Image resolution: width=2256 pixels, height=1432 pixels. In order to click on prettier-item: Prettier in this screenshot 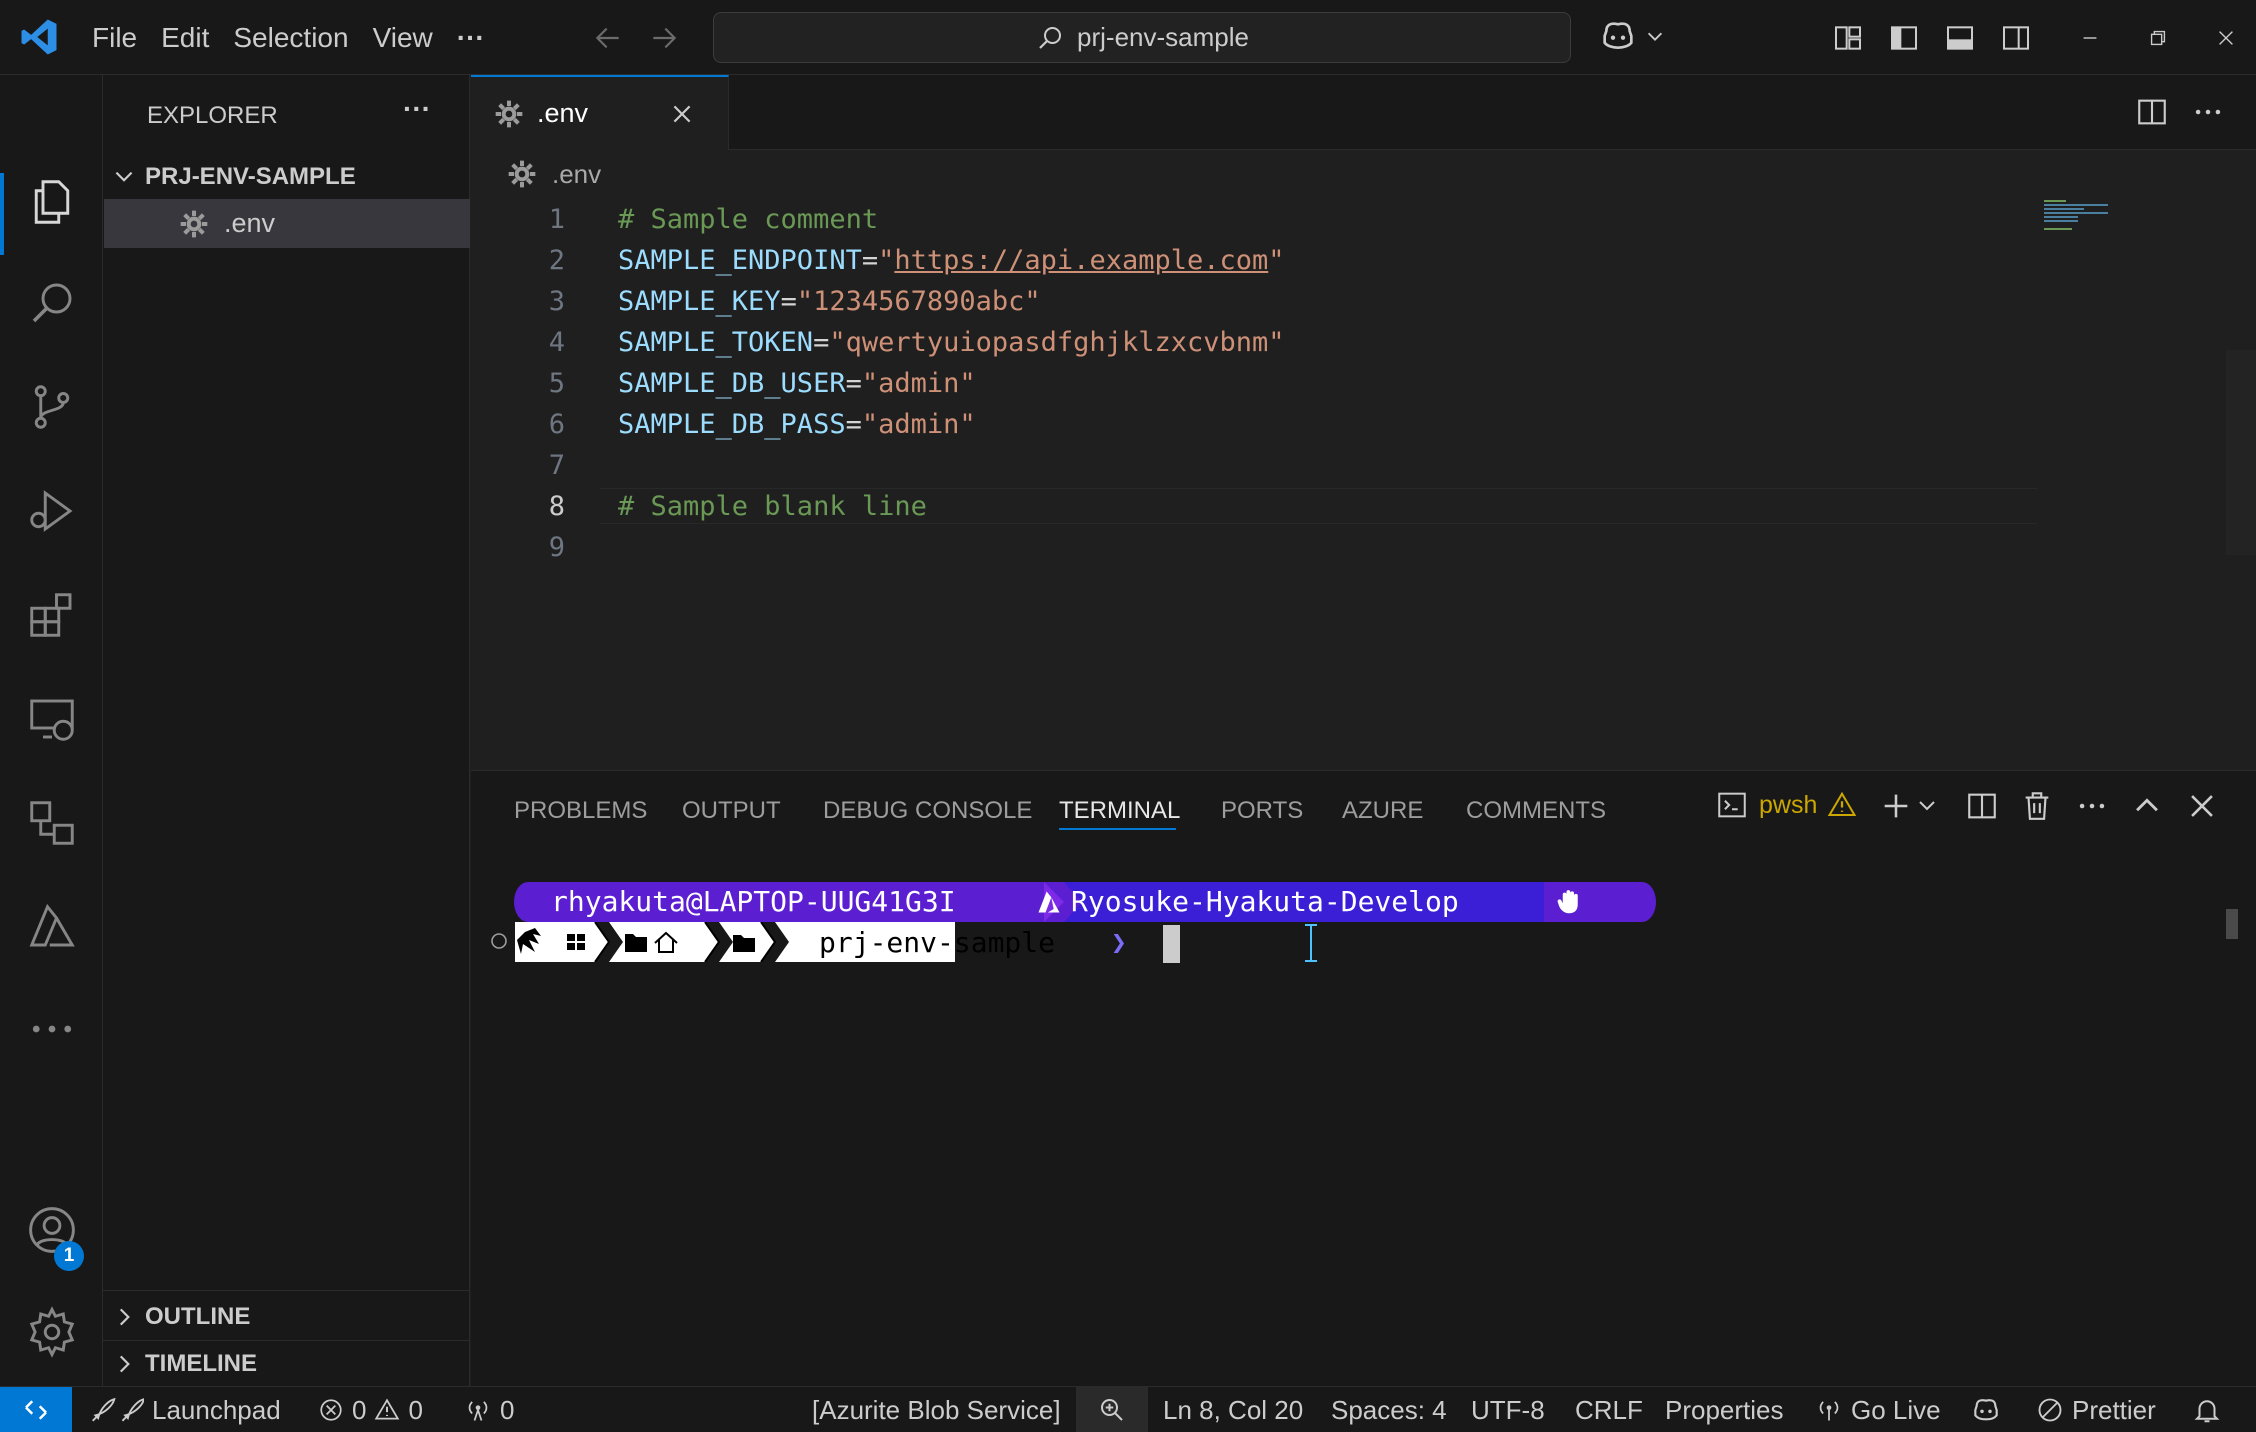, I will do `click(2096, 1409)`.